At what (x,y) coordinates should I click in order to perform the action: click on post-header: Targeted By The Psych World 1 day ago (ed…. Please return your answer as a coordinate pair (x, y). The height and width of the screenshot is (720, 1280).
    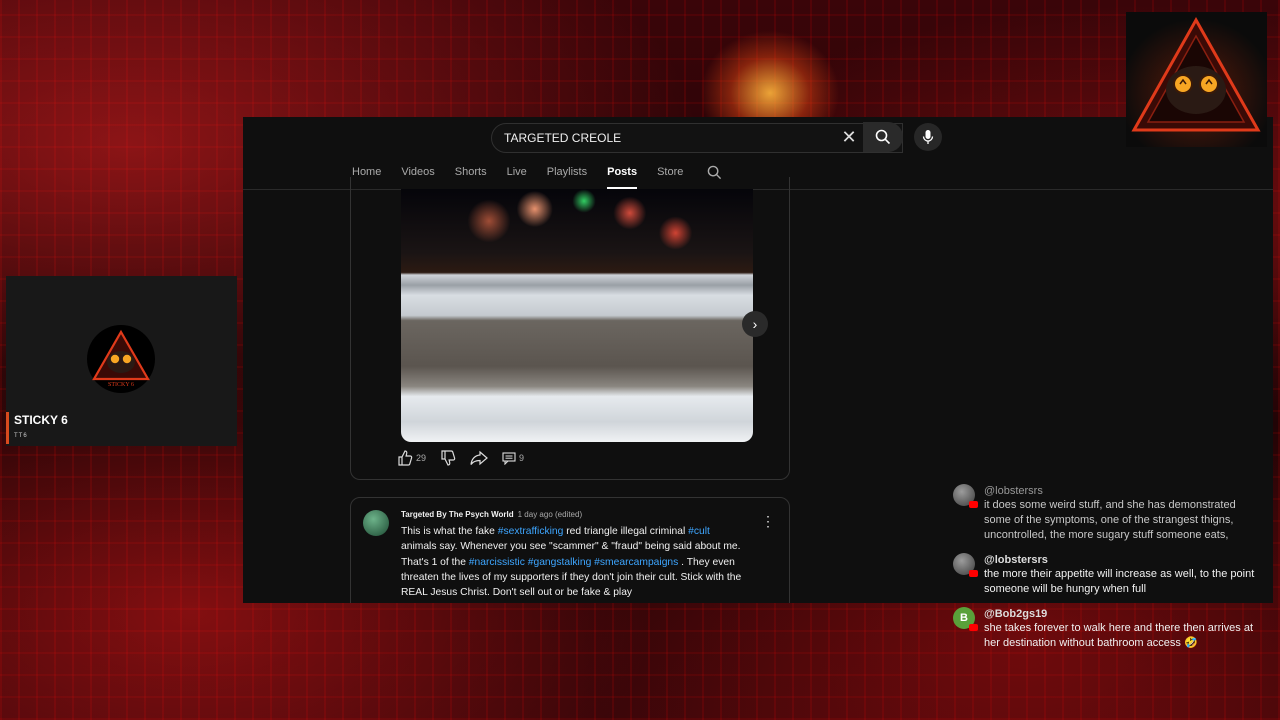
    Looking at the image, I should click on (491, 514).